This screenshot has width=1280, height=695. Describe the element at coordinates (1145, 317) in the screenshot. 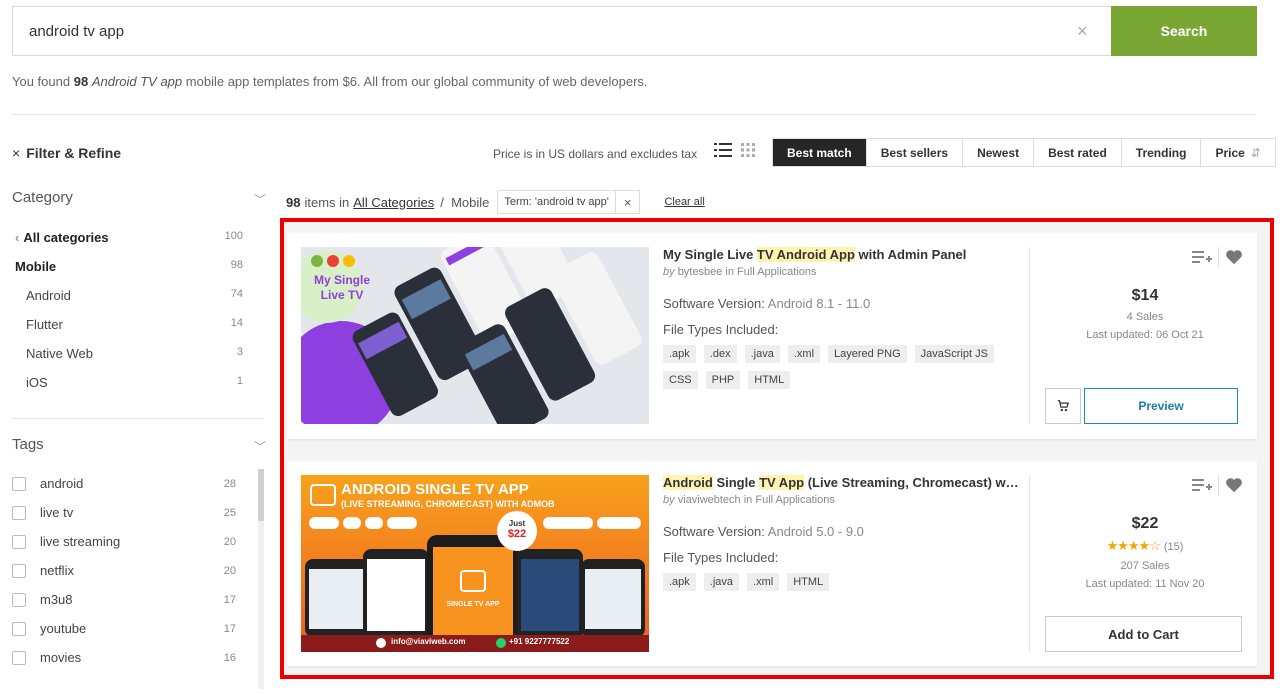

I see `item-sales: 4 Sales` at that location.